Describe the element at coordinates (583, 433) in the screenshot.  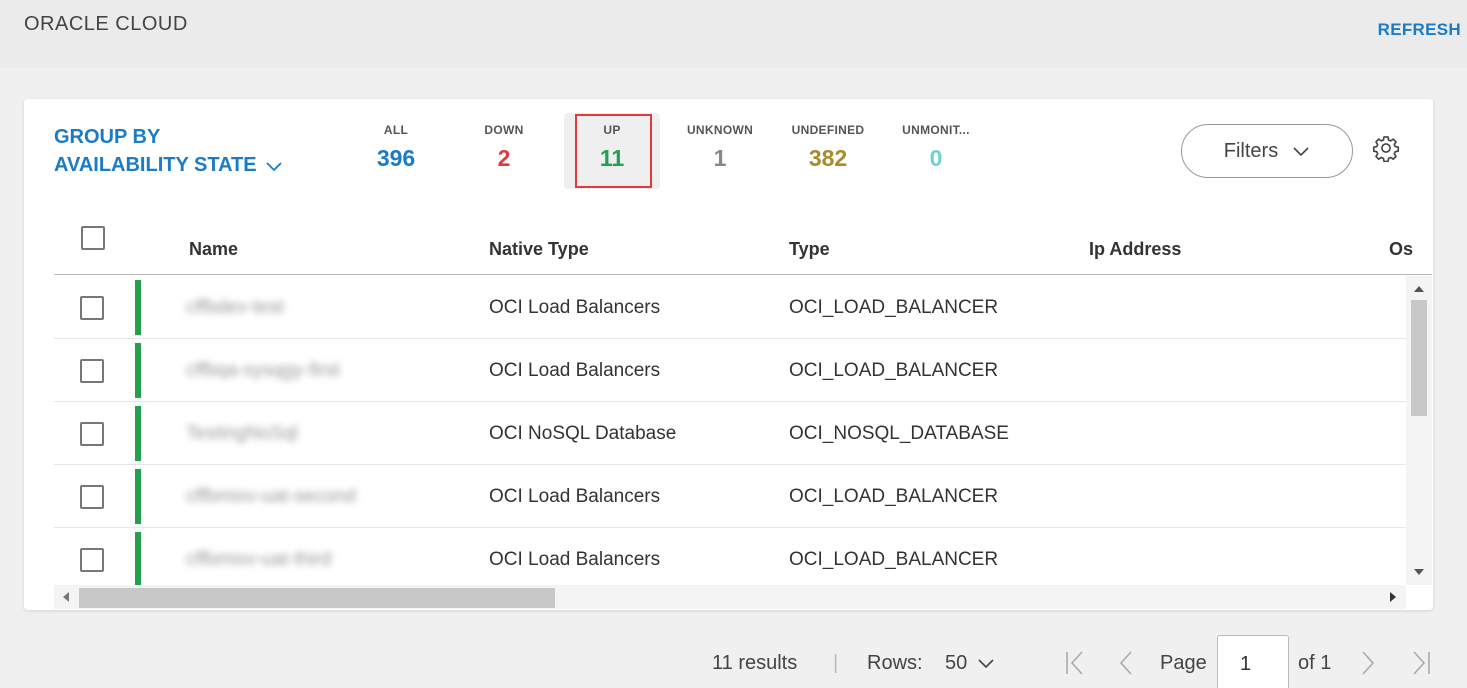
I see `cell-native-type: OCI NoSQL Database` at that location.